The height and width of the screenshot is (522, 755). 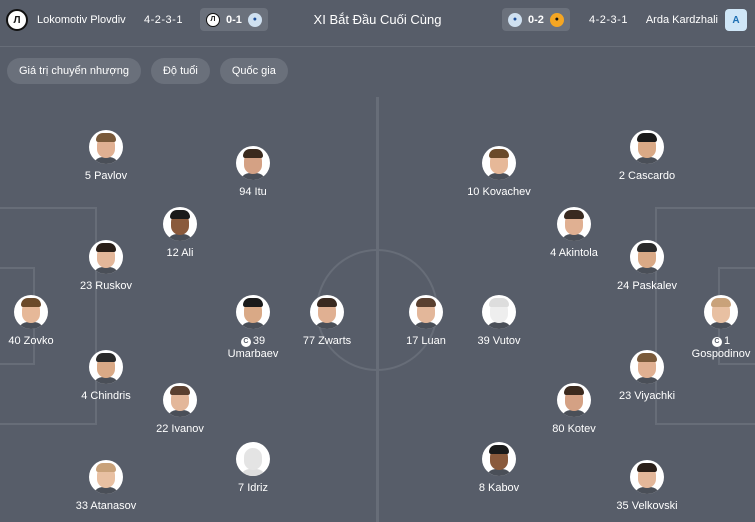 What do you see at coordinates (647, 286) in the screenshot?
I see `player-name: 24 Paskalev` at bounding box center [647, 286].